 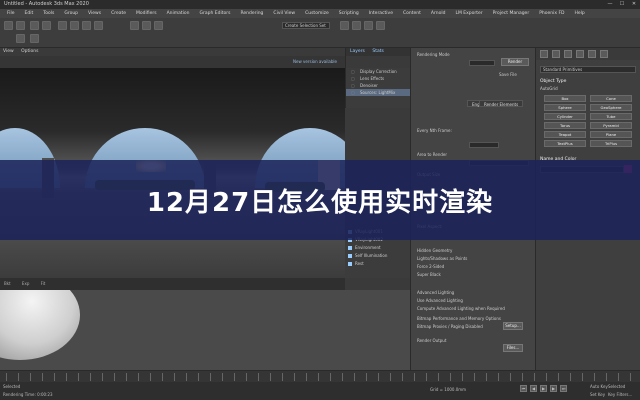 I want to click on unlink-icon, so click(x=46, y=25).